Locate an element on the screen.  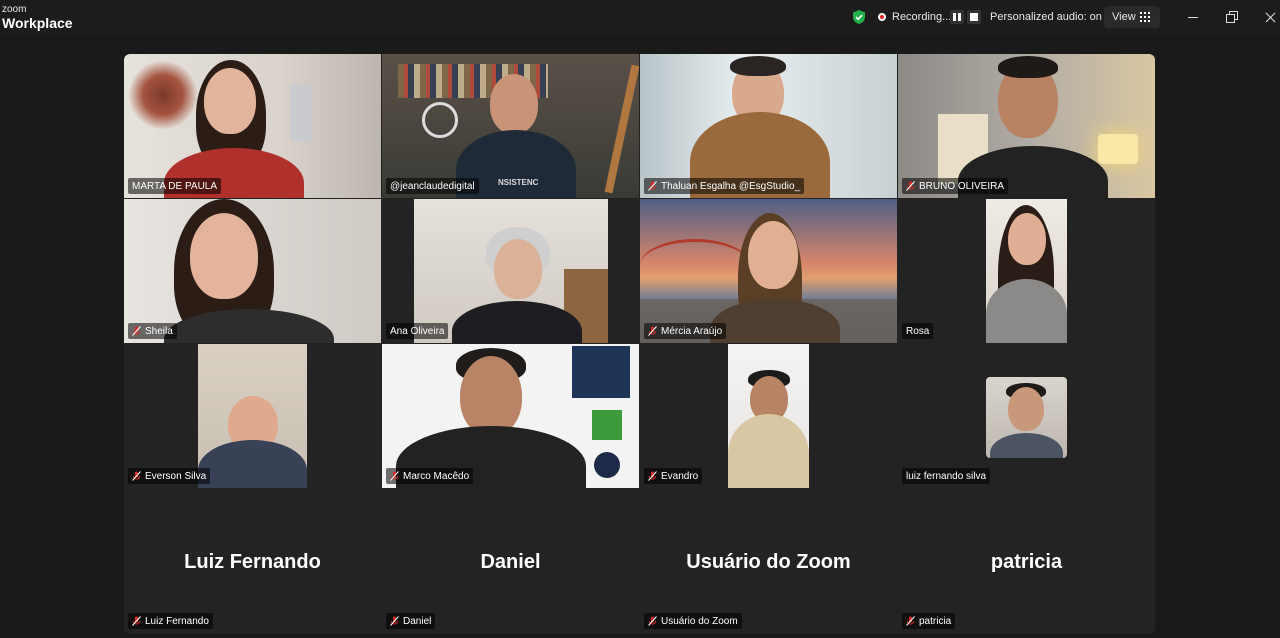
participant-nameplate: Daniel is located at coordinates (411, 621).